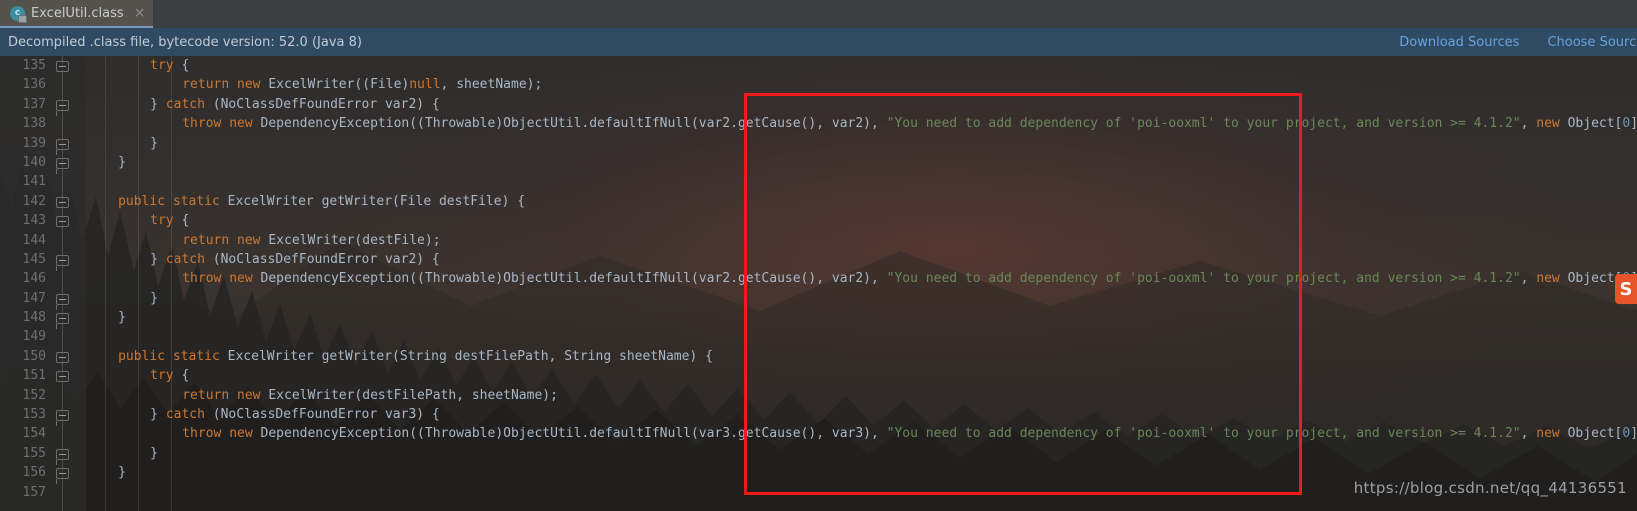  Describe the element at coordinates (818, 240) in the screenshot. I see `code-line: 144 return new ExcelWriter(destFile);` at that location.